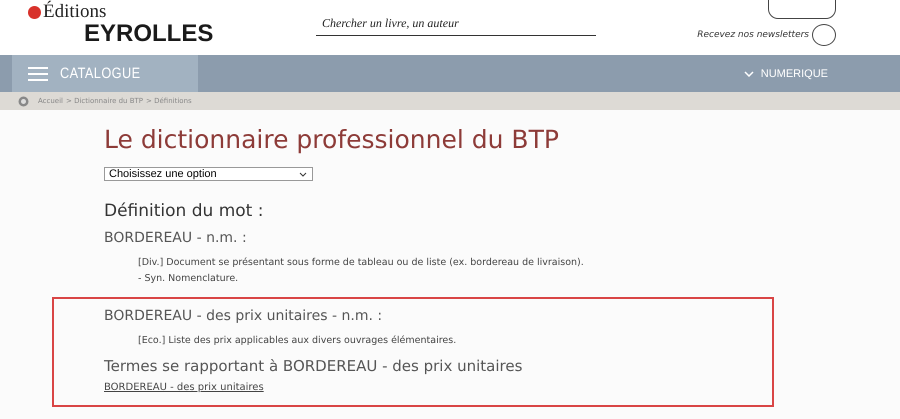 This screenshot has width=900, height=419. I want to click on catalogue-menu: CATALOGUE, so click(105, 73).